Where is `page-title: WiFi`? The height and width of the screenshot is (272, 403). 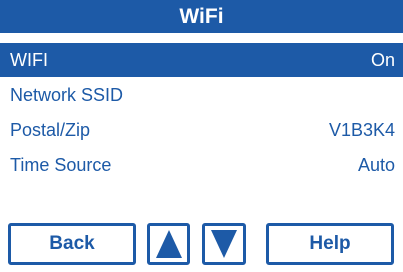
page-title: WiFi is located at coordinates (201, 16).